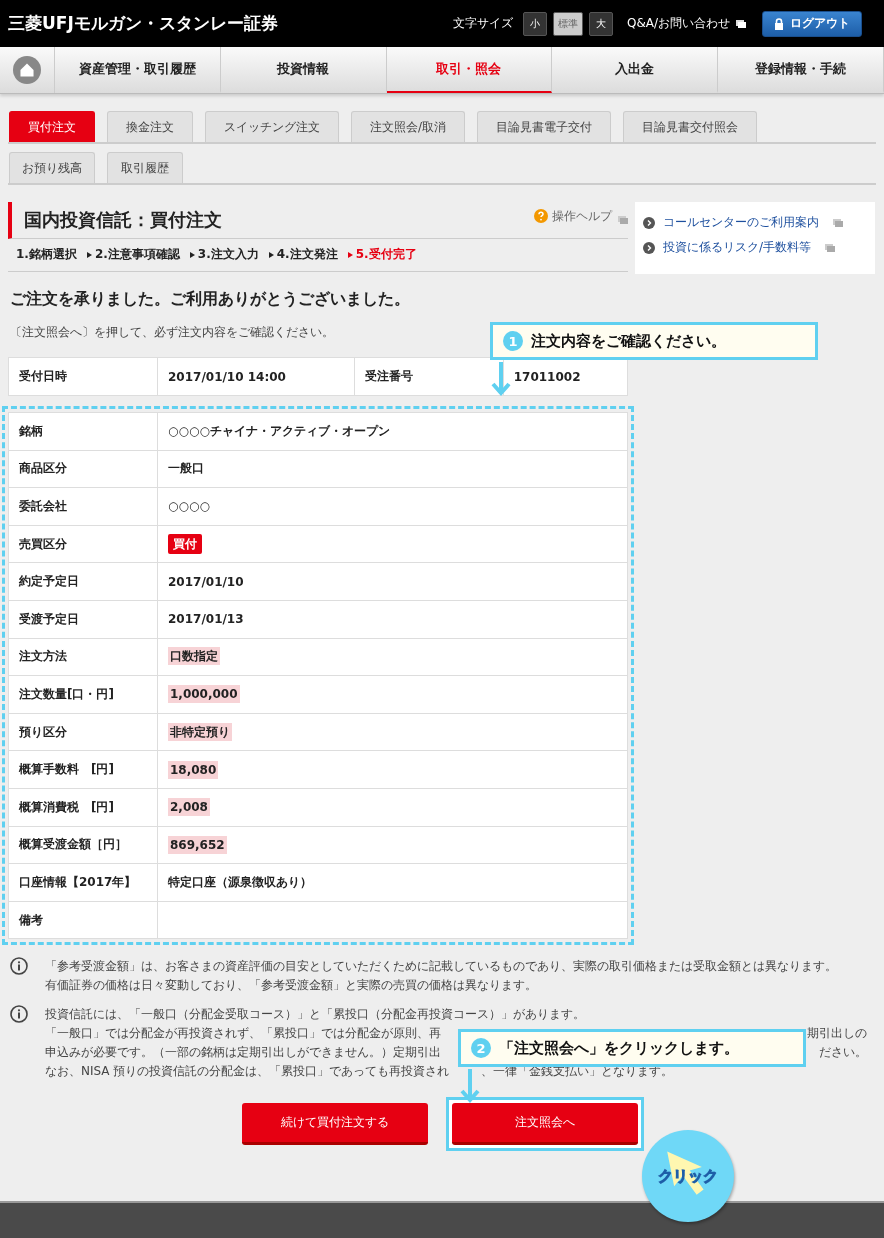 The image size is (884, 1238). Describe the element at coordinates (83, 882) in the screenshot. I see `table-header-cell: 口座情報【2017年】` at that location.